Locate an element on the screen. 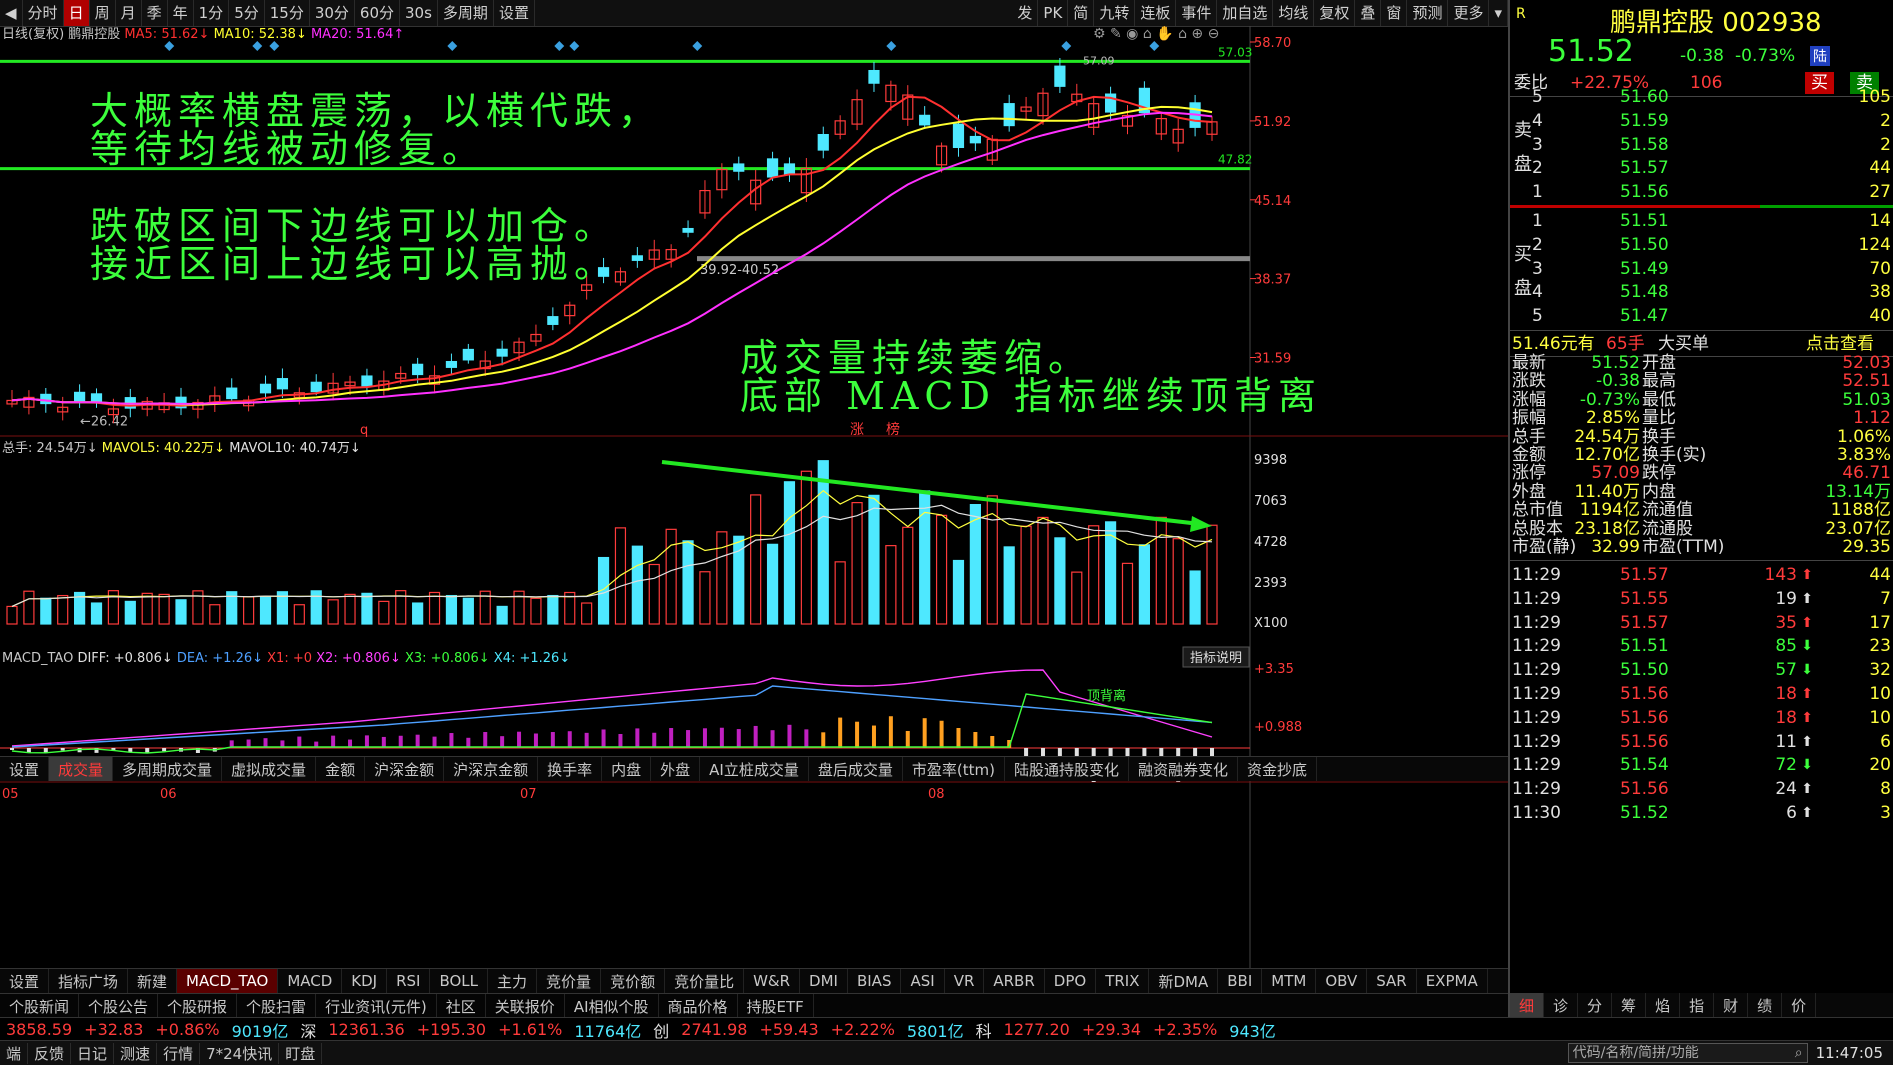 The height and width of the screenshot is (1065, 1893). period-tab-3: 月 is located at coordinates (129, 13).